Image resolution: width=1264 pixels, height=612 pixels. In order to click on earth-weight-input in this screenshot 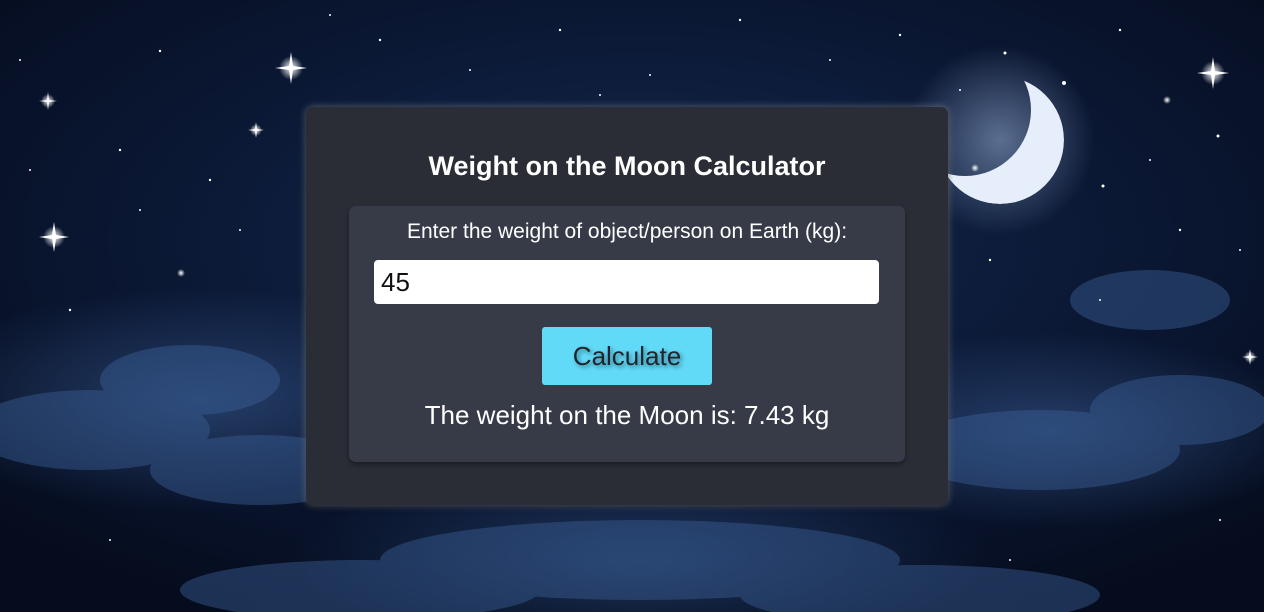, I will do `click(626, 282)`.